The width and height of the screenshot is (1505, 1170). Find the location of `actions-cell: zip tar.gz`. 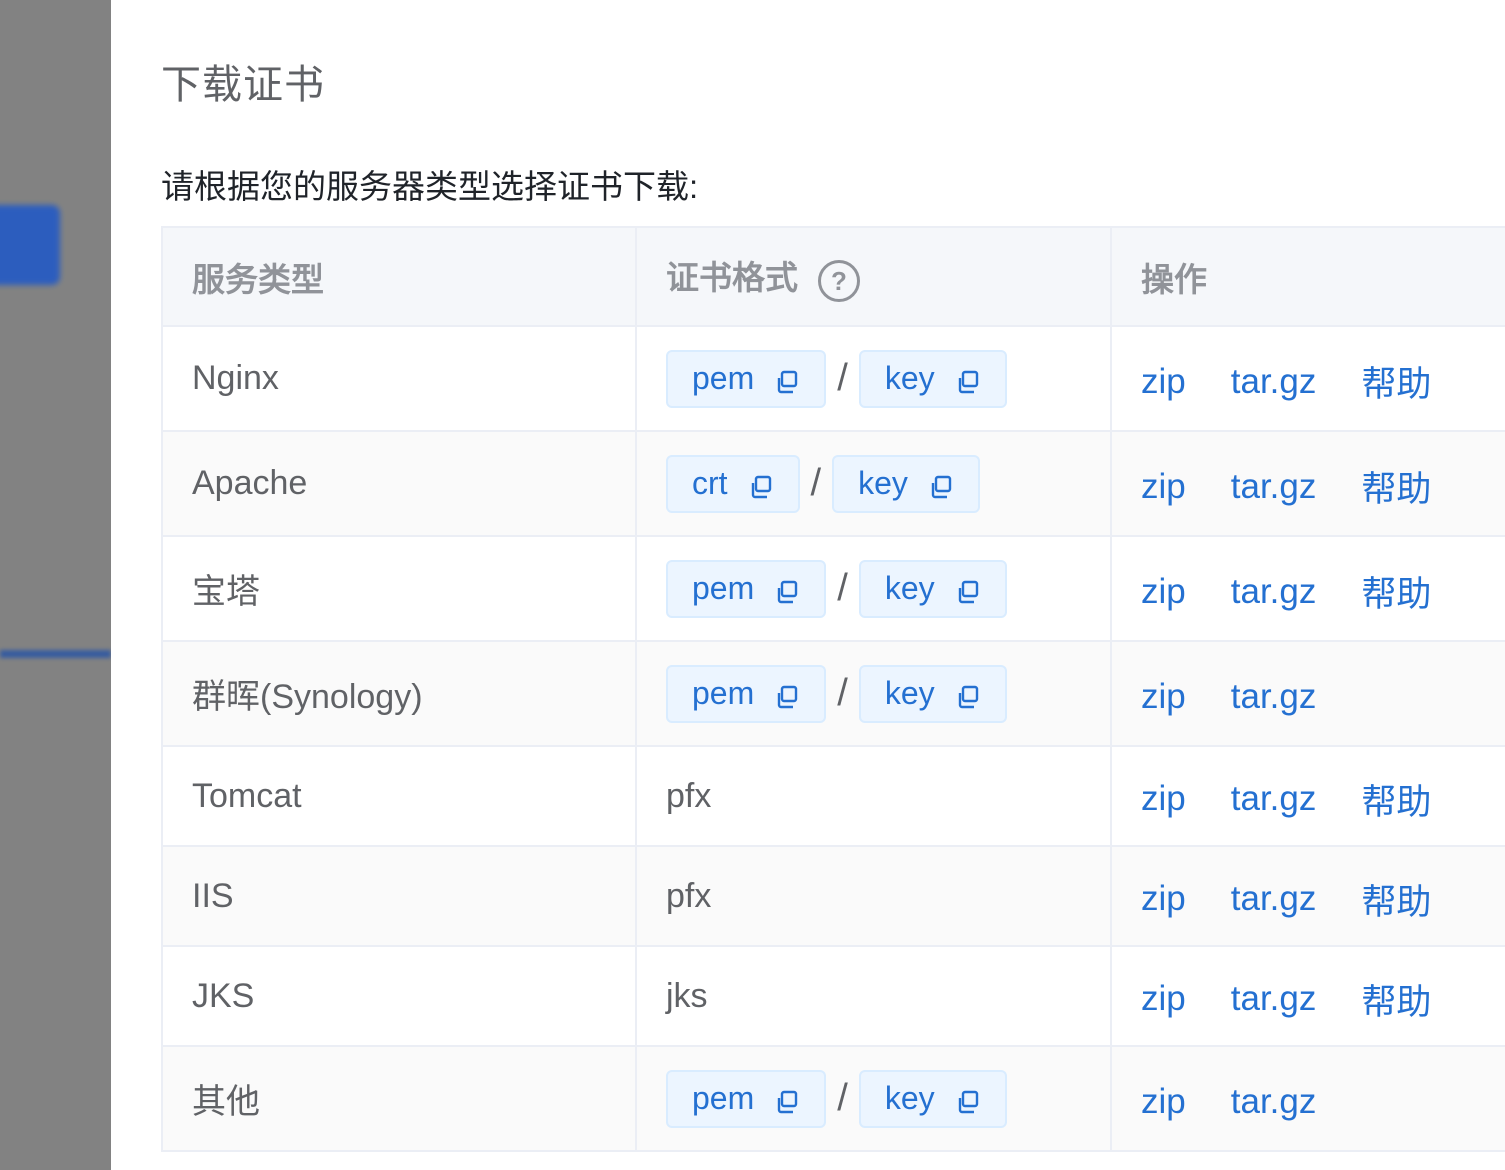

actions-cell: zip tar.gz is located at coordinates (1307, 1098).